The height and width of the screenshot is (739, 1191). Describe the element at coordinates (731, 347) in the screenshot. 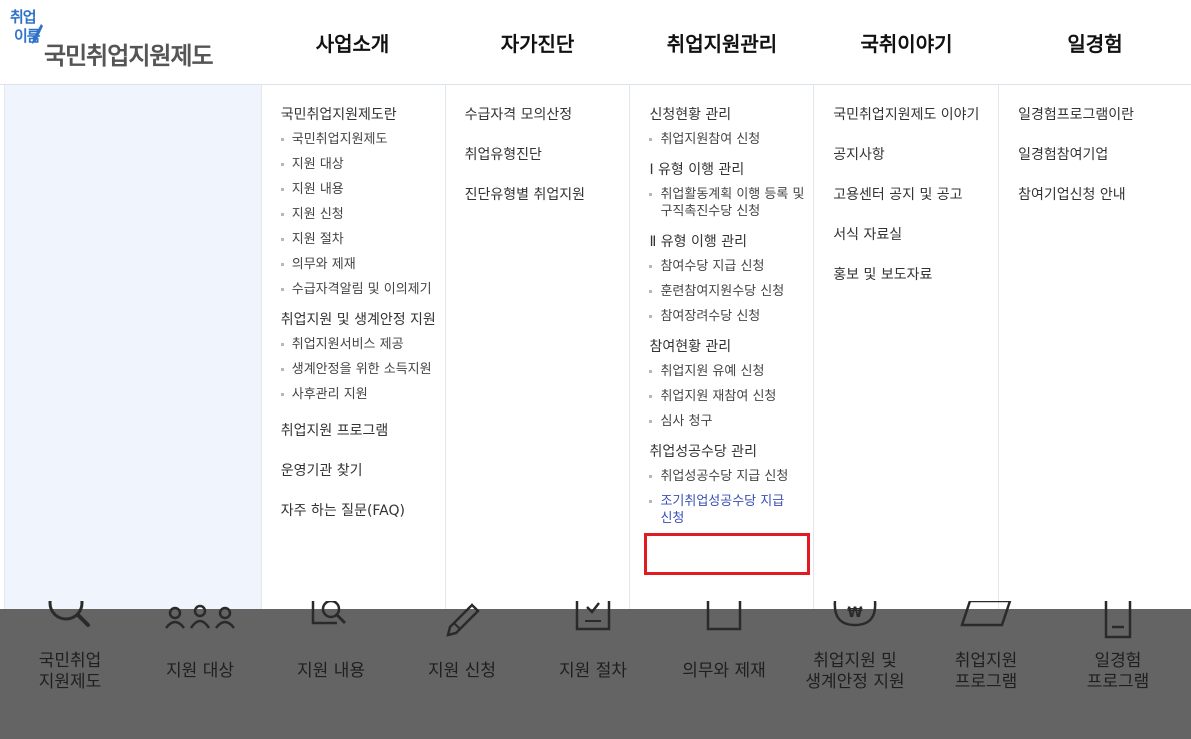

I see `menu-group-title: 참여현황 관리` at that location.